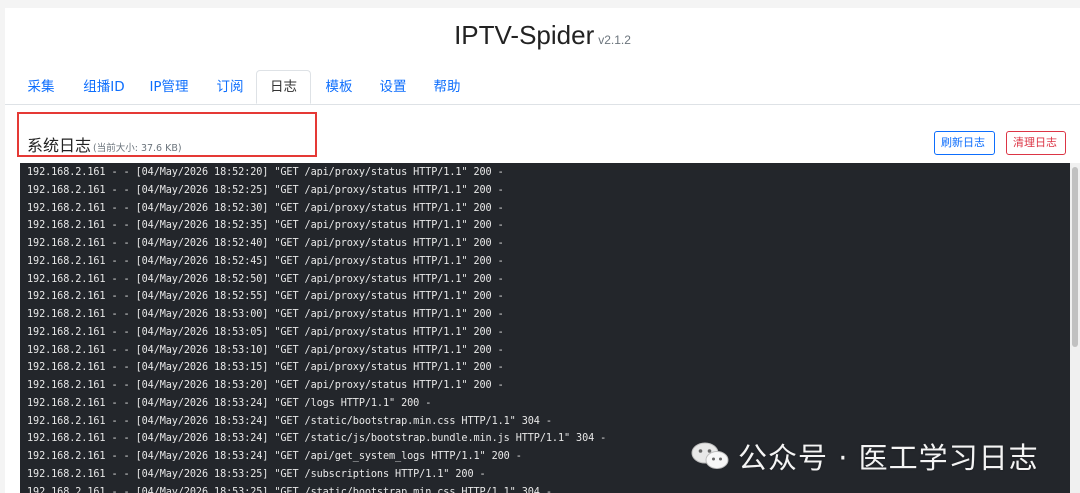 This screenshot has width=1080, height=493. I want to click on tab-multicast-id: 组播ID, so click(104, 87).